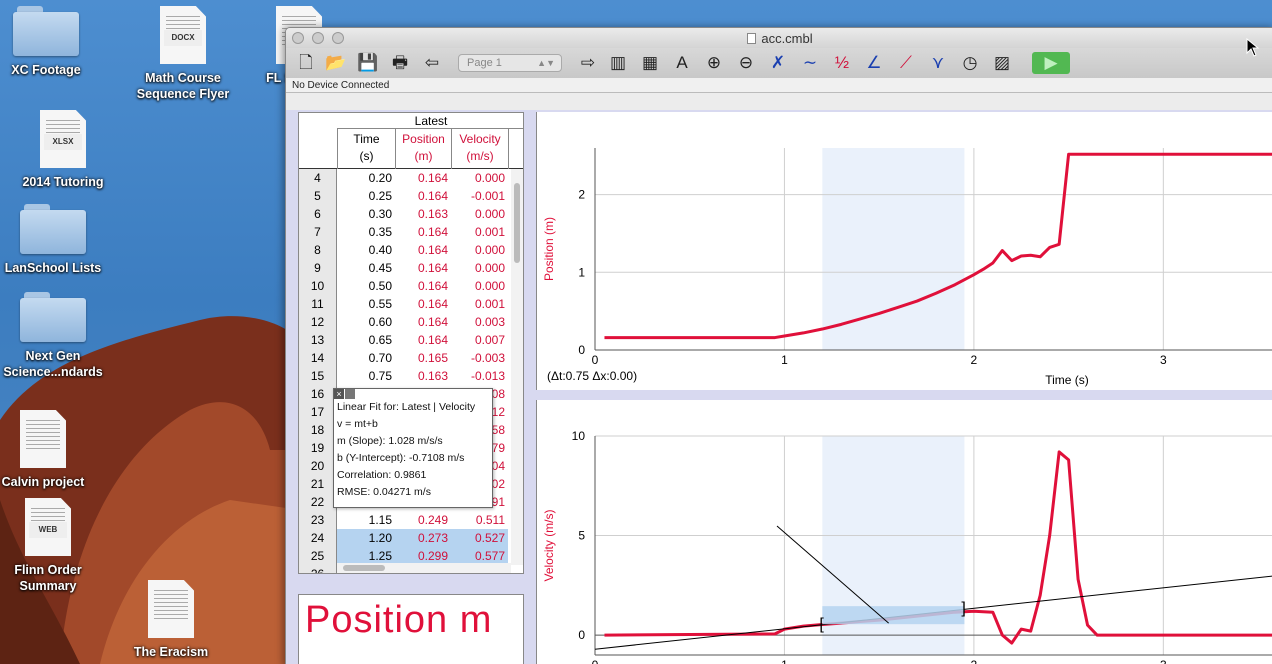 The image size is (1272, 664). What do you see at coordinates (479, 340) in the screenshot?
I see `cell-velocity: 0.007` at bounding box center [479, 340].